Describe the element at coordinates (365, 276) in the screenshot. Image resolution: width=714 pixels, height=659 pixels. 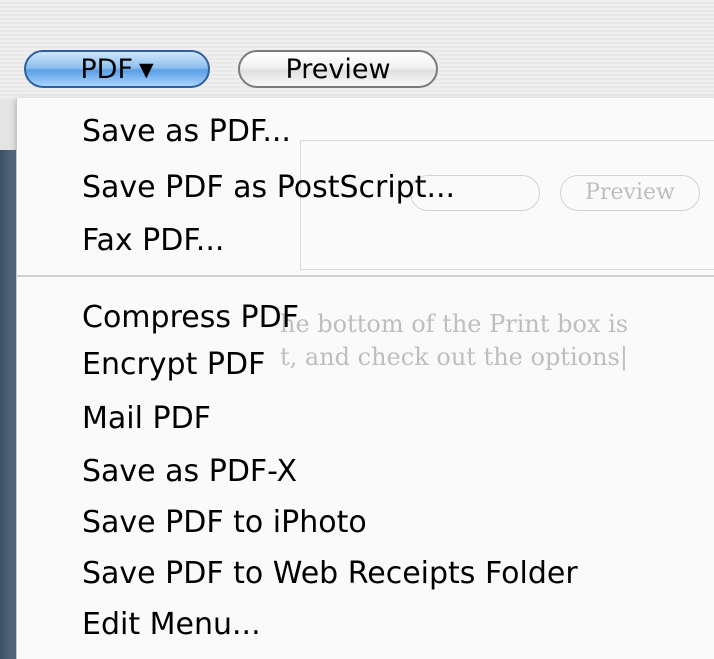
I see `menu-separator` at that location.